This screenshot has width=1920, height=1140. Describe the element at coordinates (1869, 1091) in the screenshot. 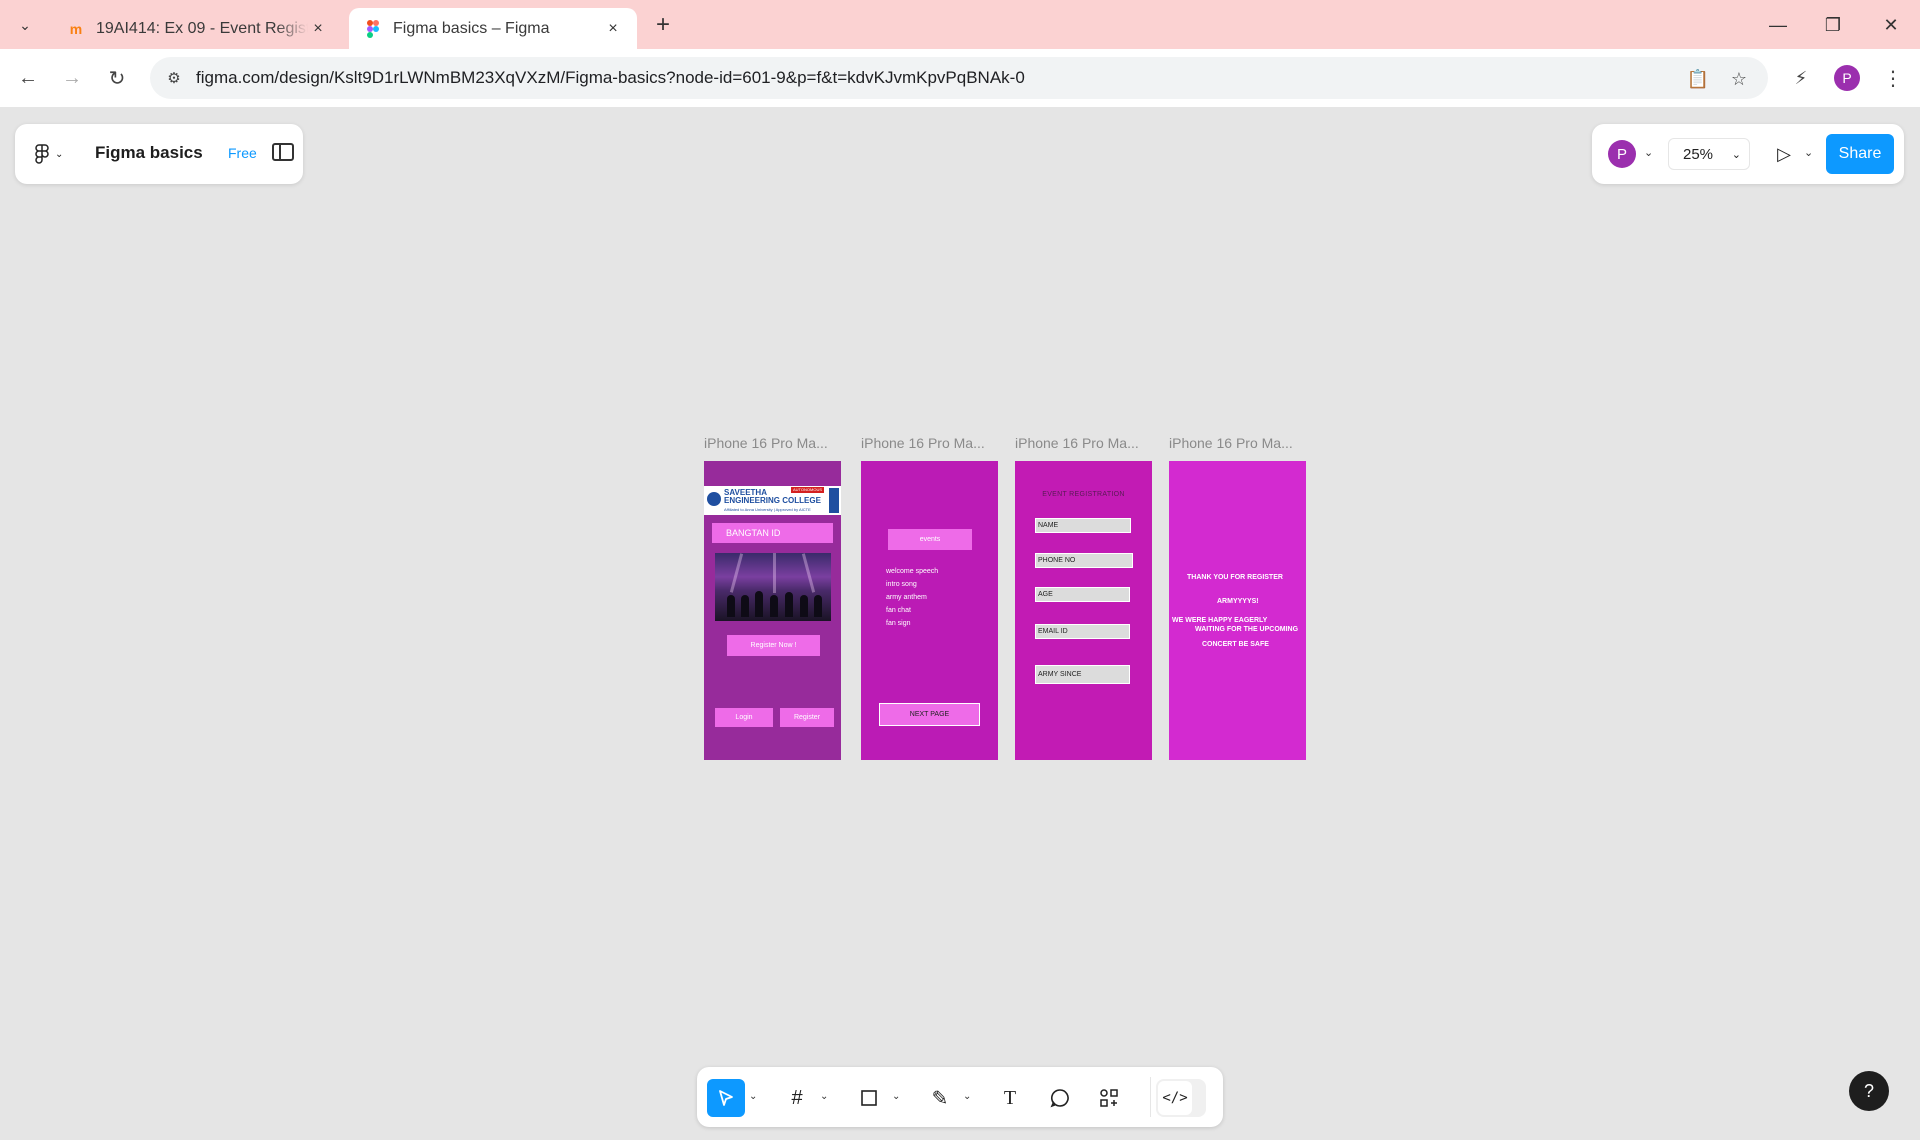

I see `help-button: ?` at that location.